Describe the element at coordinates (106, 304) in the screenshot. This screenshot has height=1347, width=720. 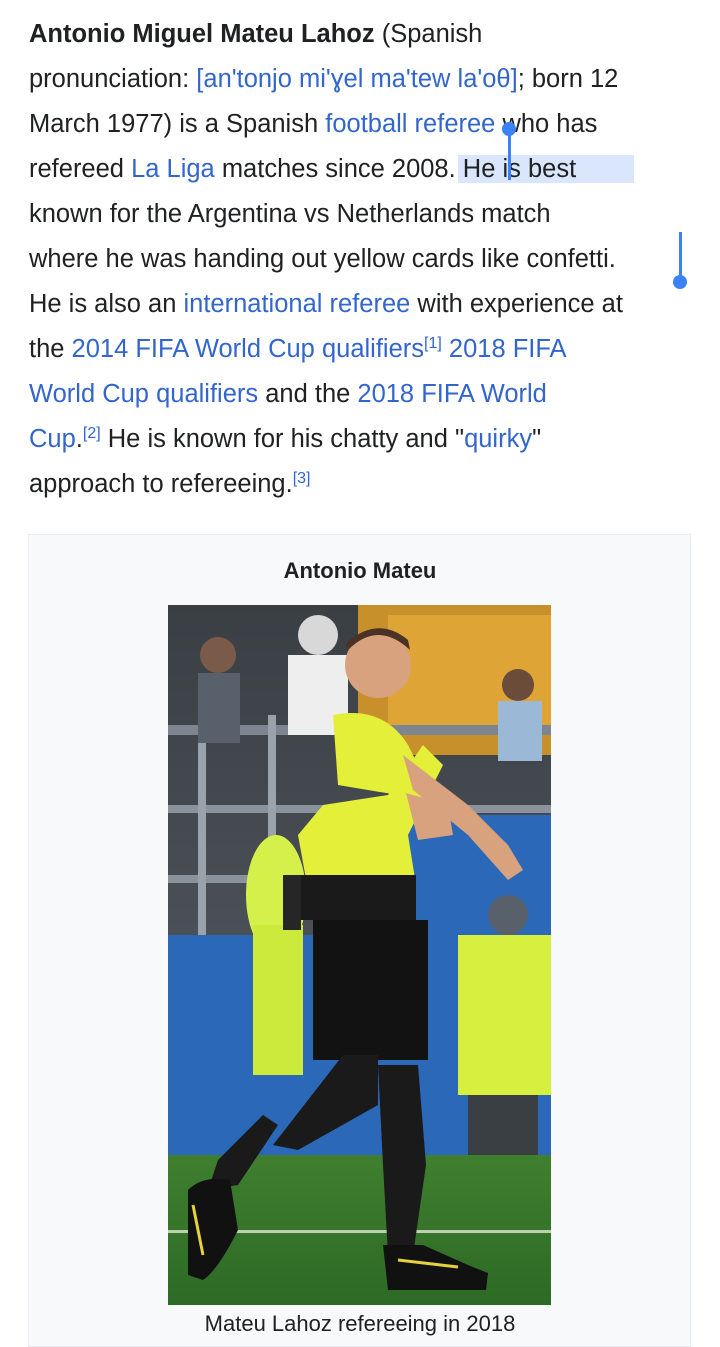
I see `text-span: He is also an` at that location.